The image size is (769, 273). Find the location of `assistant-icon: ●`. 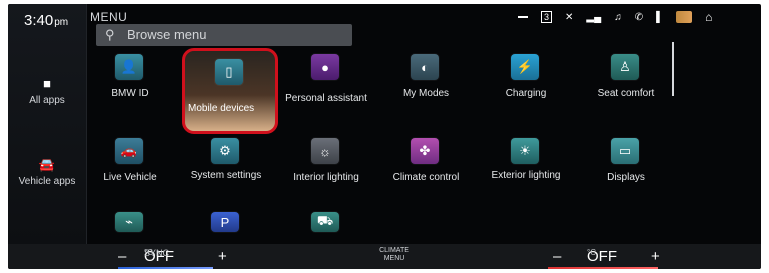

assistant-icon: ● is located at coordinates (325, 67).